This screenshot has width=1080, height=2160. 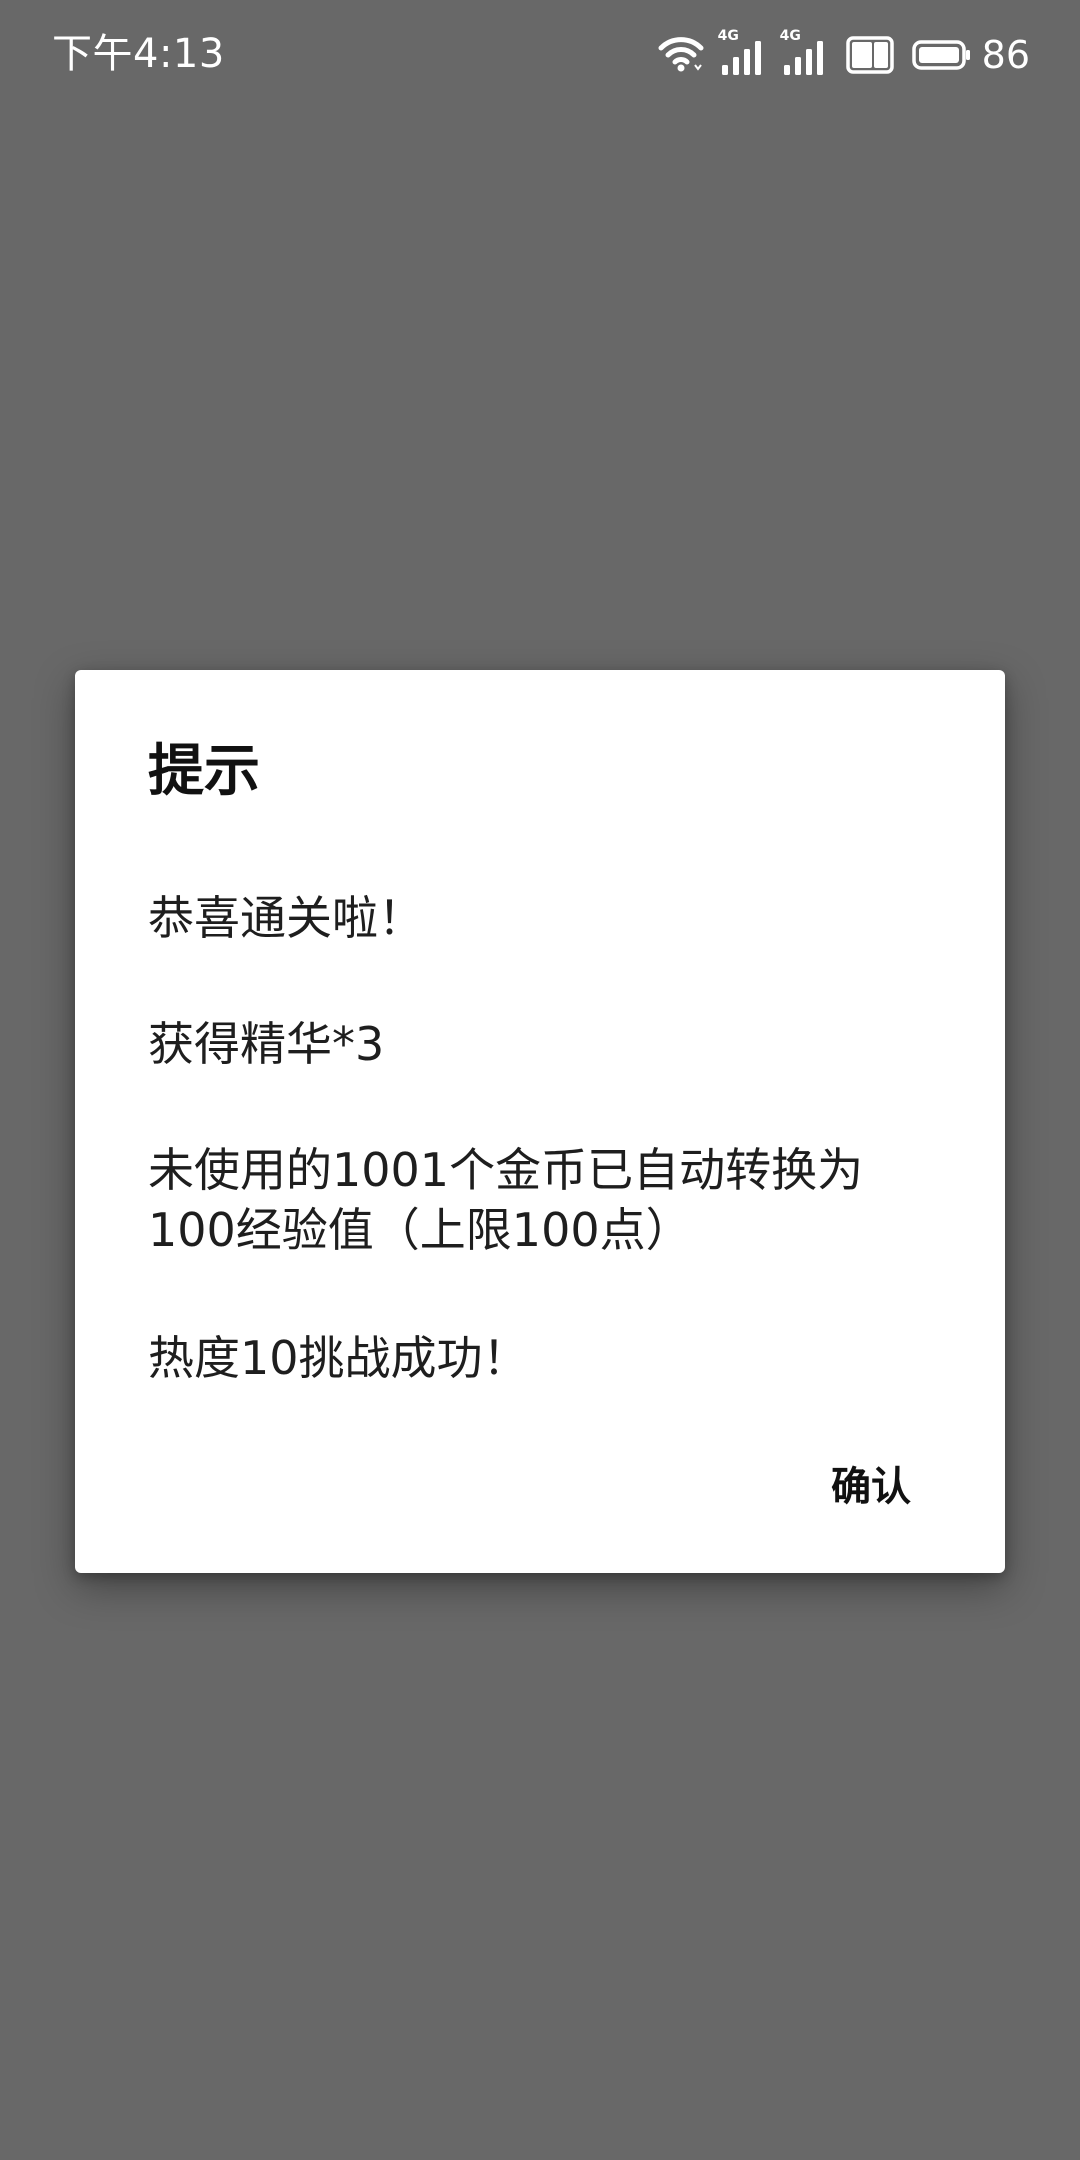 What do you see at coordinates (941, 55) in the screenshot?
I see `battery-icon` at bounding box center [941, 55].